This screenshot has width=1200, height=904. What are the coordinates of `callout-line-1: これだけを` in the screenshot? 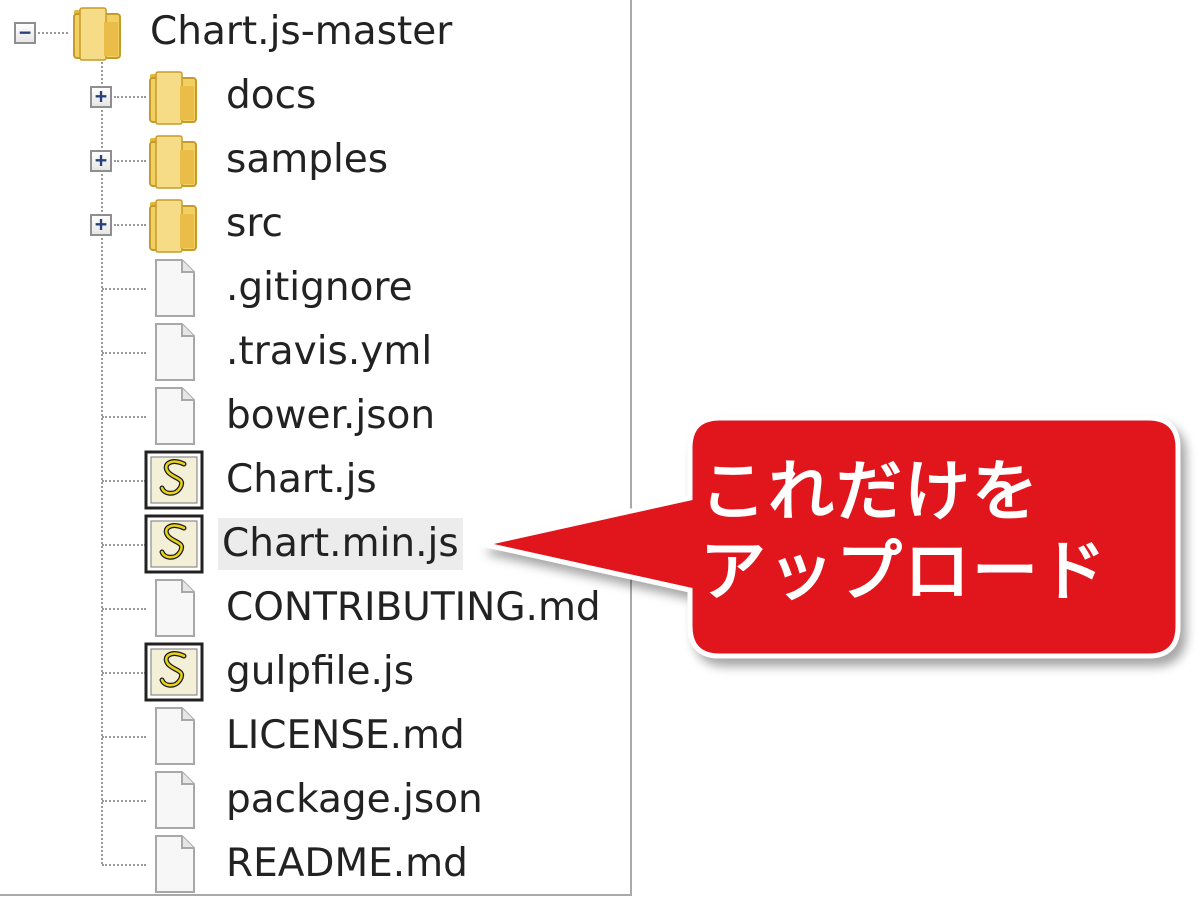 It's located at (870, 491).